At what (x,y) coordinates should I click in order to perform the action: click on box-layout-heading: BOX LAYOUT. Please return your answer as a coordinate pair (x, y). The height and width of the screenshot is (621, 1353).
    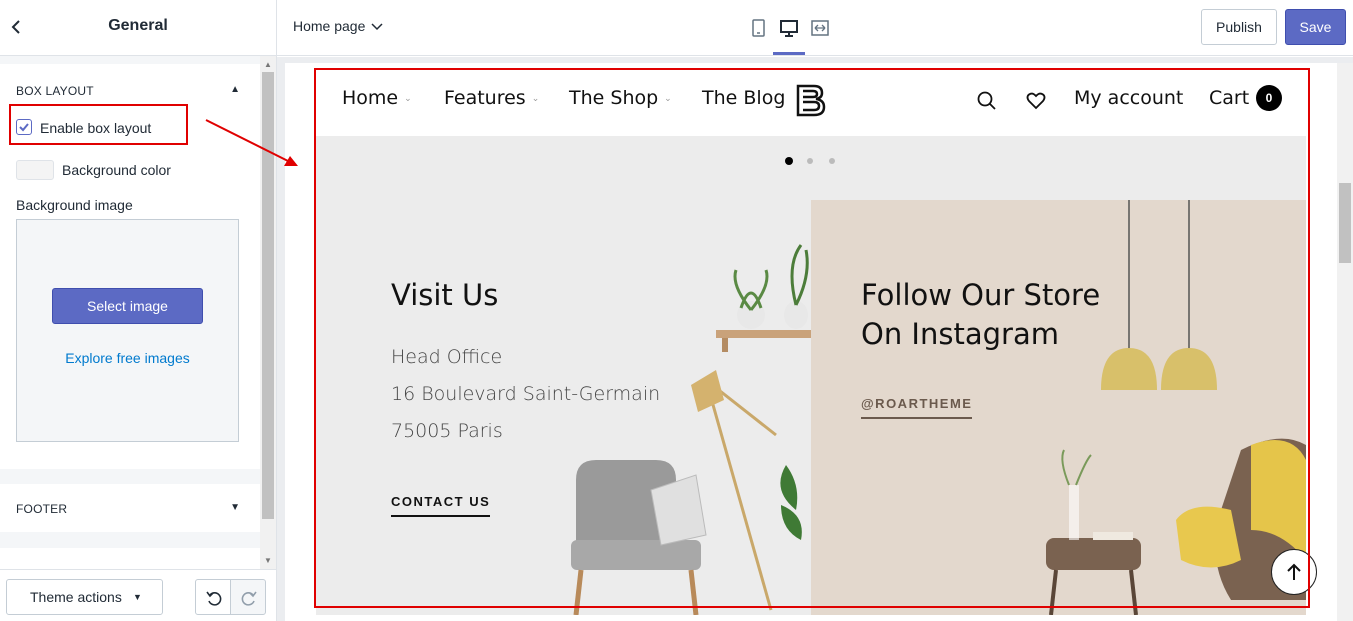
    Looking at the image, I should click on (55, 91).